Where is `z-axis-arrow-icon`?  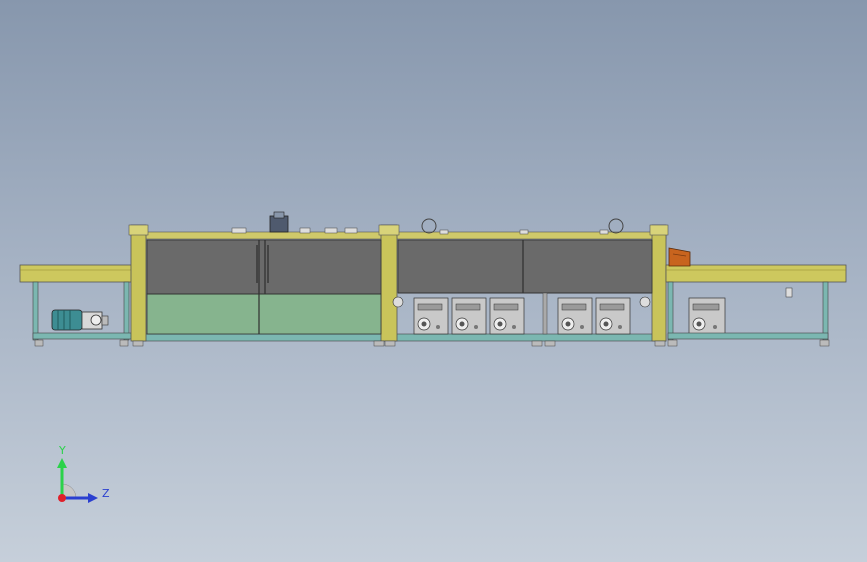 z-axis-arrow-icon is located at coordinates (93, 498).